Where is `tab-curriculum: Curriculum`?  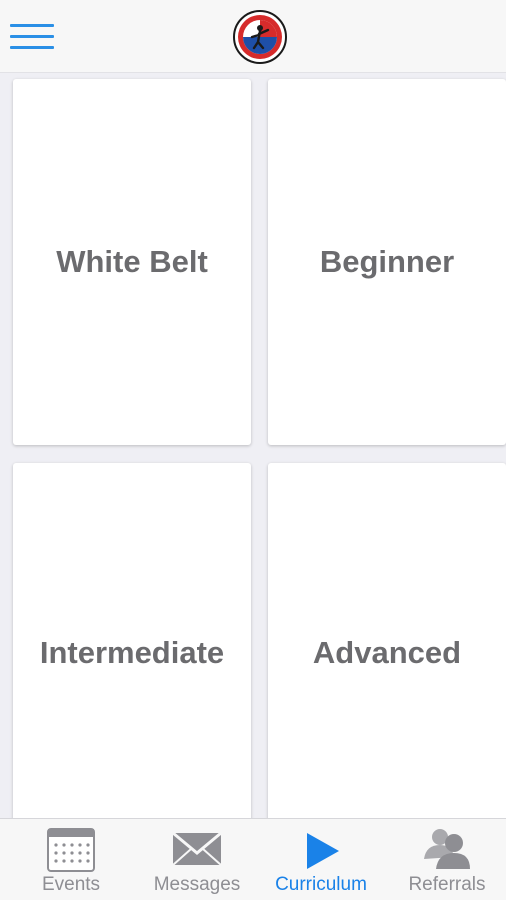
tab-curriculum: Curriculum is located at coordinates (321, 859).